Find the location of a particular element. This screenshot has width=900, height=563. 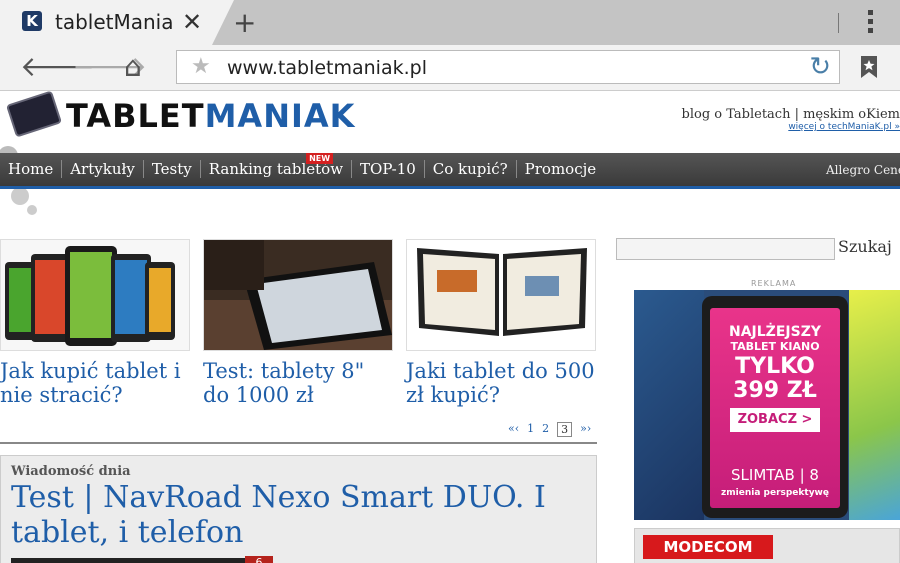

bookmarks-icon is located at coordinates (869, 67).